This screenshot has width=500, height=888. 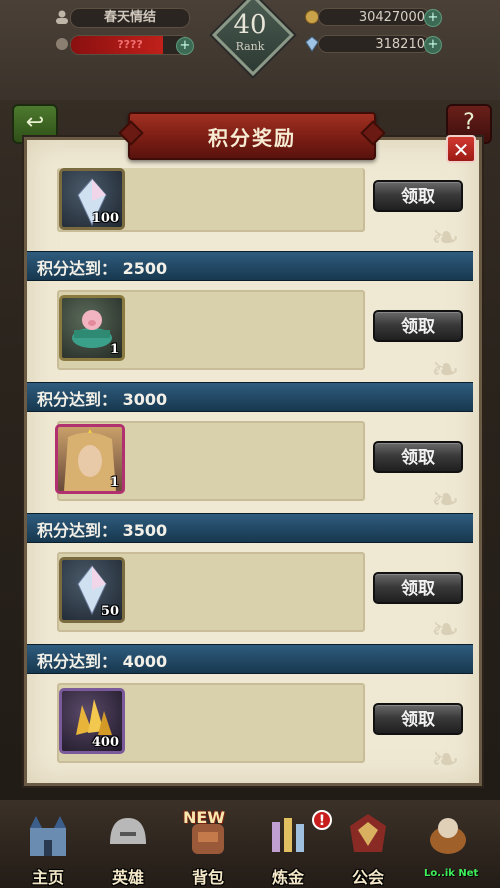 What do you see at coordinates (448, 836) in the screenshot?
I see `shop-icon` at bounding box center [448, 836].